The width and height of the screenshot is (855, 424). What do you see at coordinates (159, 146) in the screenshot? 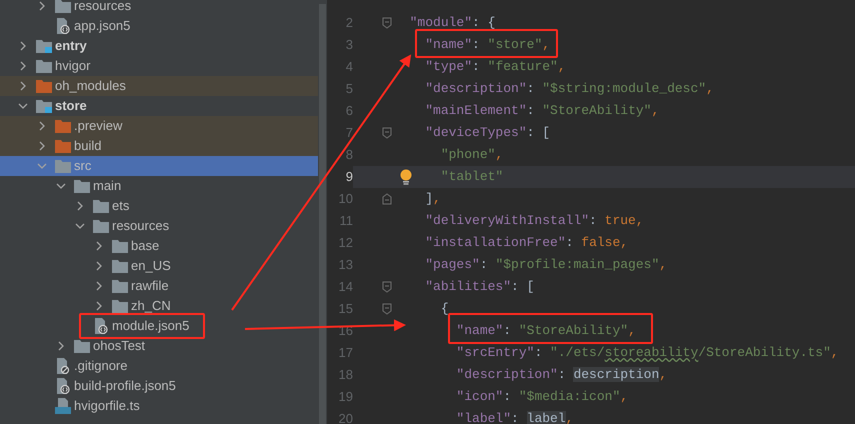
I see `tree-row: build` at bounding box center [159, 146].